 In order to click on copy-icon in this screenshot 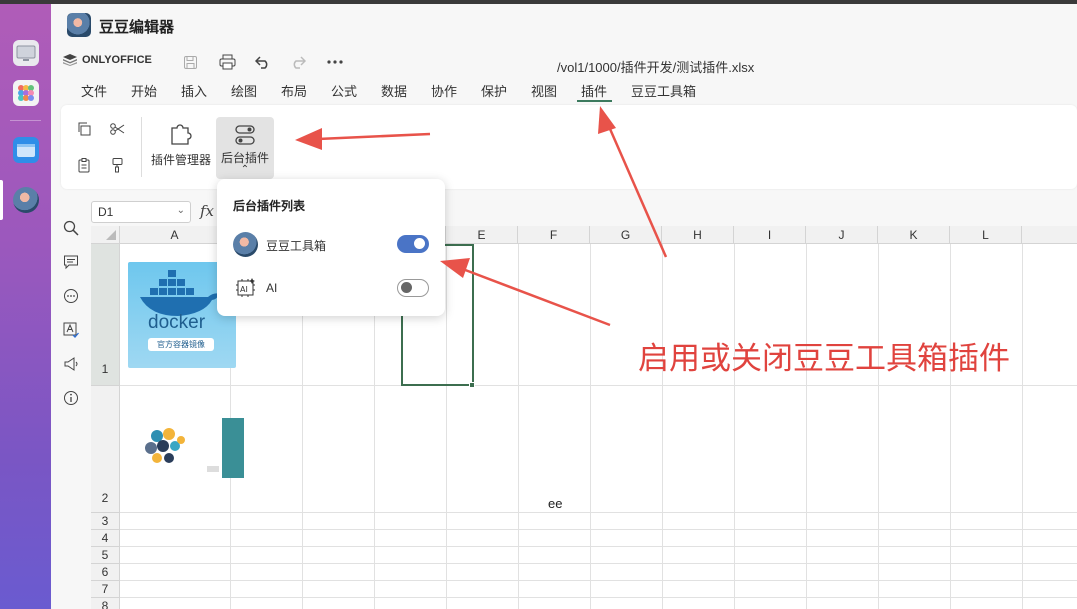, I will do `click(84, 129)`.